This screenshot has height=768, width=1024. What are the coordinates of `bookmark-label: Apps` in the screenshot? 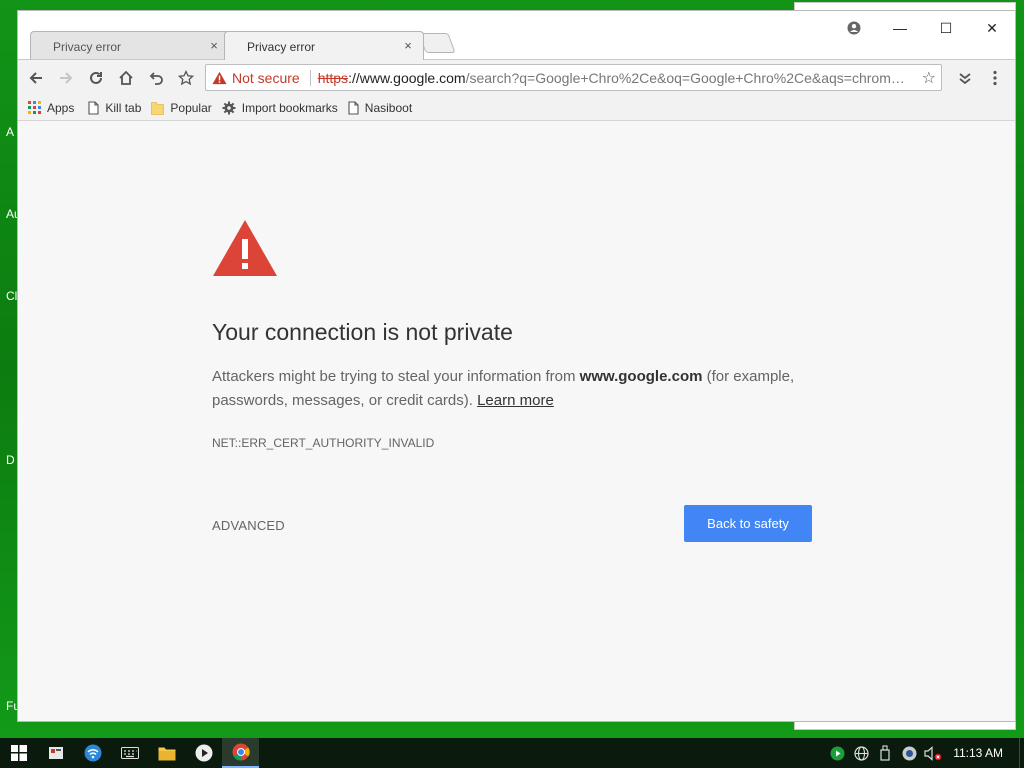 It's located at (61, 107).